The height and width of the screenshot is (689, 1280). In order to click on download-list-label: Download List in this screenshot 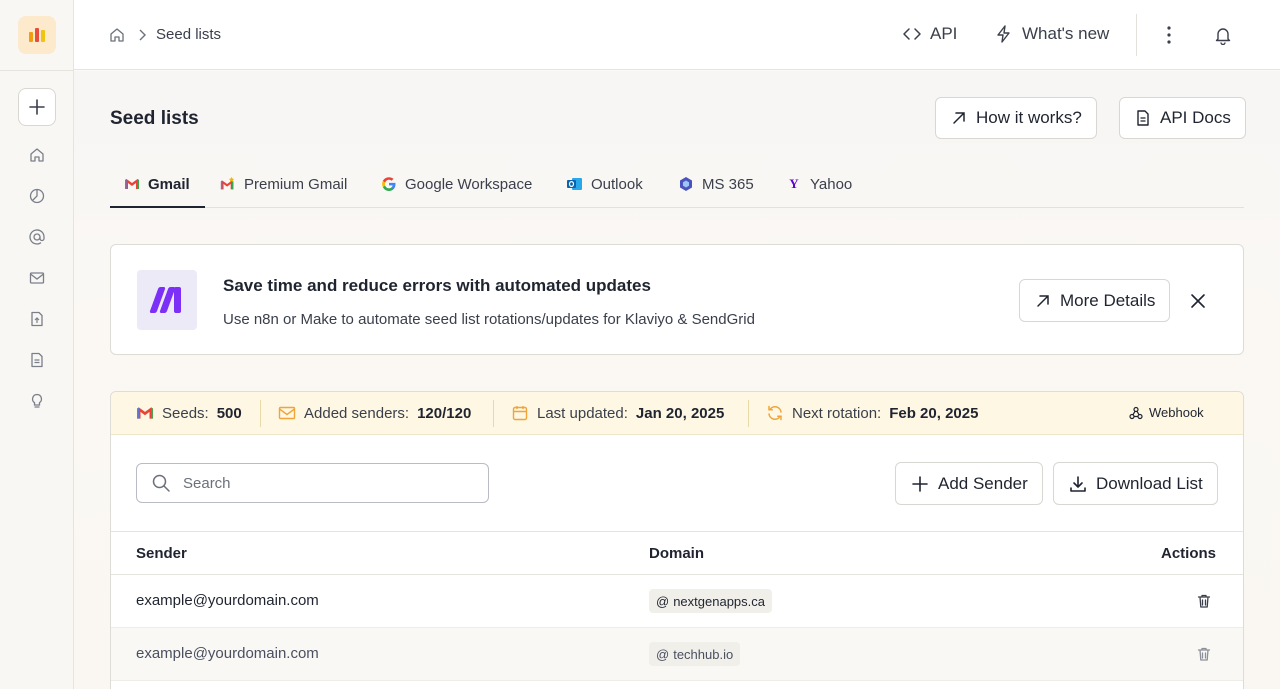, I will do `click(1149, 483)`.